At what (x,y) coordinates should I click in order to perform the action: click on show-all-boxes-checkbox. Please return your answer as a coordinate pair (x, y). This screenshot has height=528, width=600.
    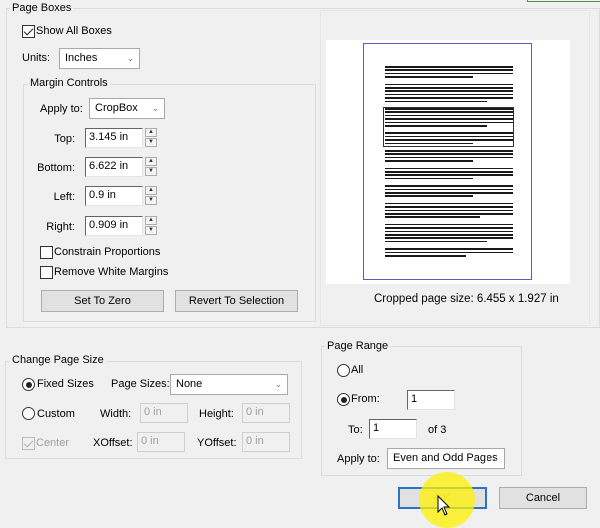
    Looking at the image, I should click on (28, 31).